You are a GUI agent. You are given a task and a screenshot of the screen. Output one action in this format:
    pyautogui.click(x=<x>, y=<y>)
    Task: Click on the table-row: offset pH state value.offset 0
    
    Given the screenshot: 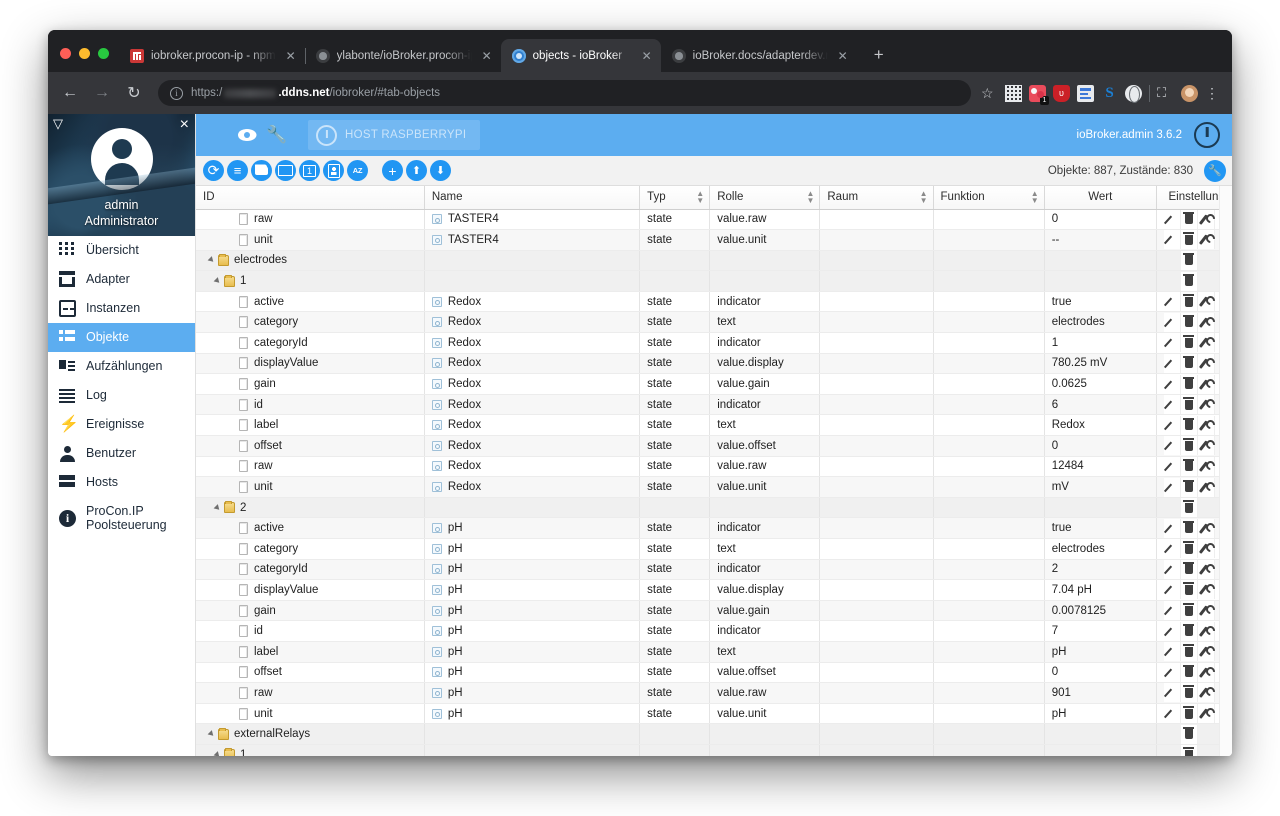 What is the action you would take?
    pyautogui.click(x=714, y=673)
    